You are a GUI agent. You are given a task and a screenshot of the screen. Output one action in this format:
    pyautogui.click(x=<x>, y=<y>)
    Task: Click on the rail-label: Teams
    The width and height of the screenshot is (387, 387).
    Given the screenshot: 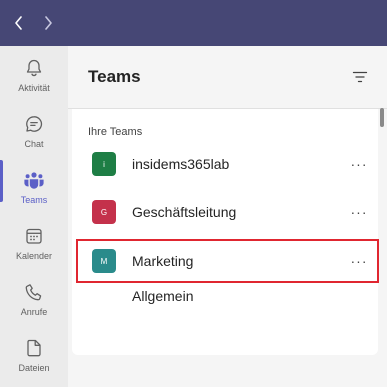 What is the action you would take?
    pyautogui.click(x=34, y=200)
    